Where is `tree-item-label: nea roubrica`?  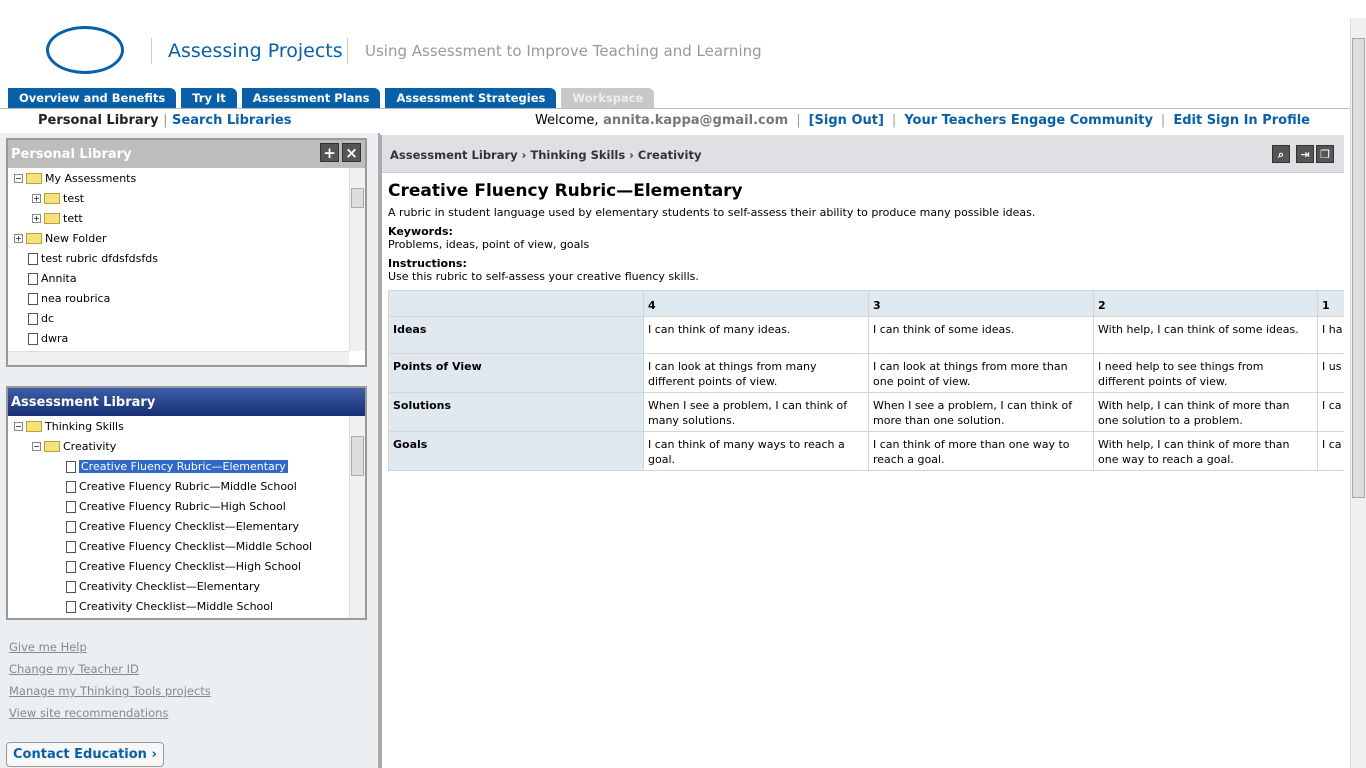
tree-item-label: nea roubrica is located at coordinates (76, 298).